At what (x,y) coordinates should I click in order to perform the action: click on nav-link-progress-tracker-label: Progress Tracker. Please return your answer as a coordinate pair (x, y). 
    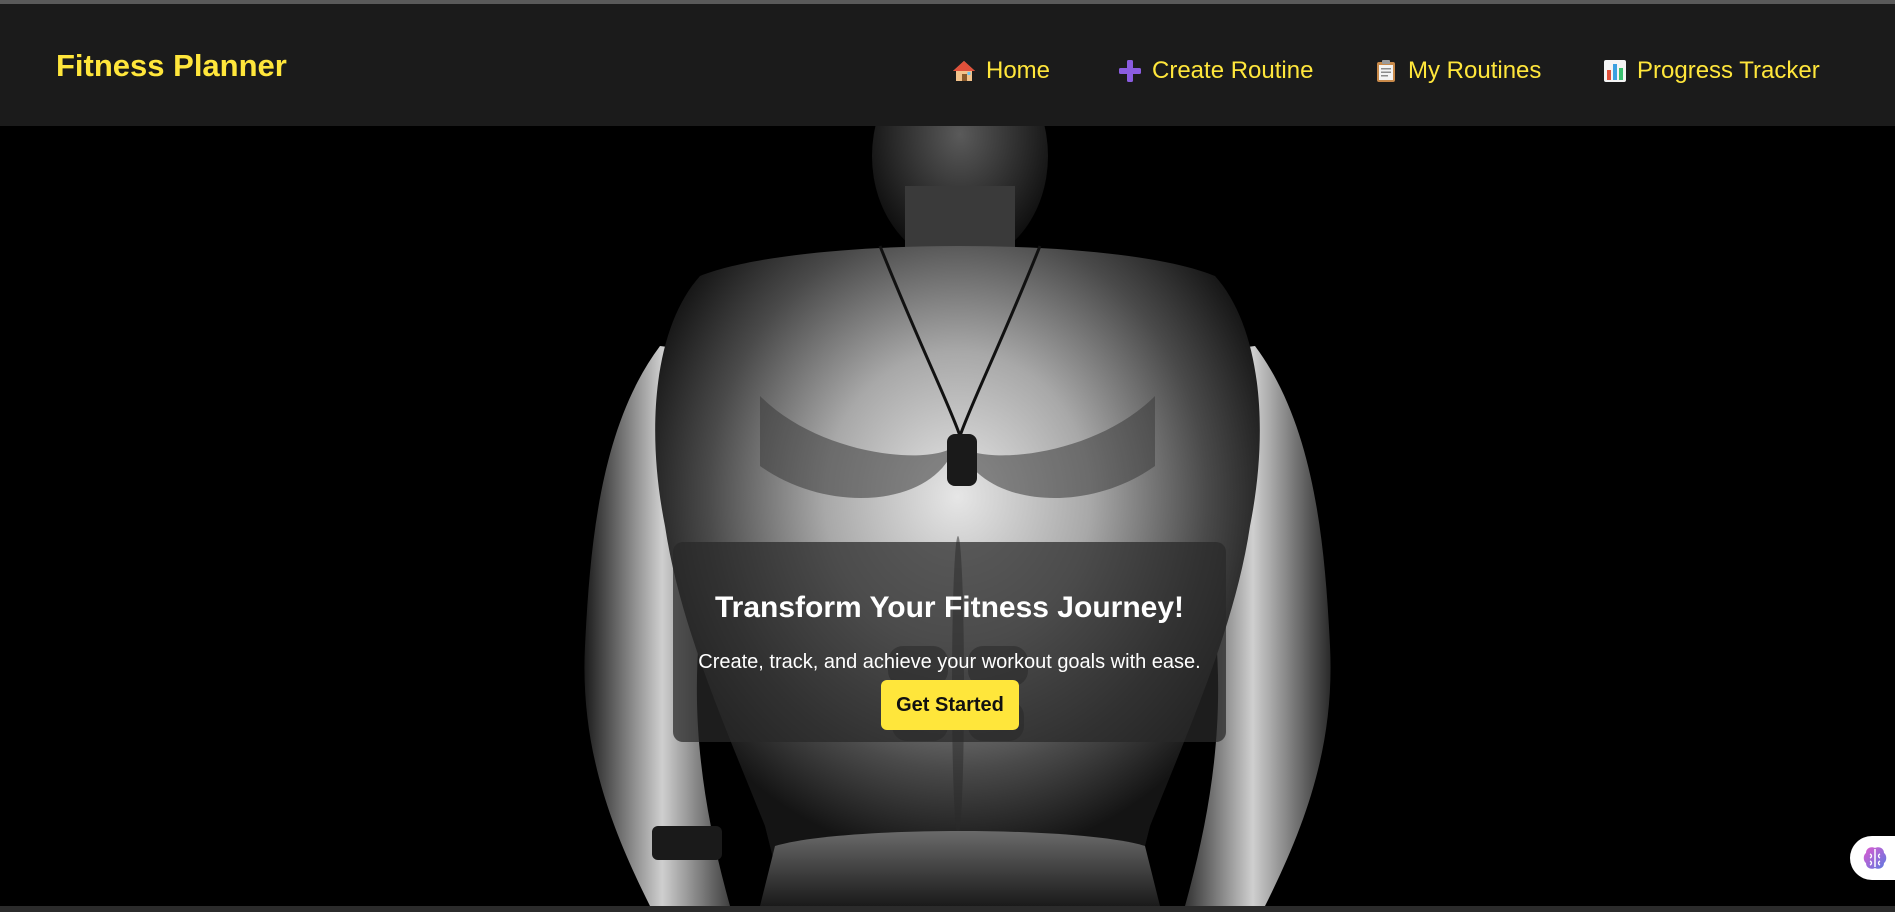
    Looking at the image, I should click on (1728, 70).